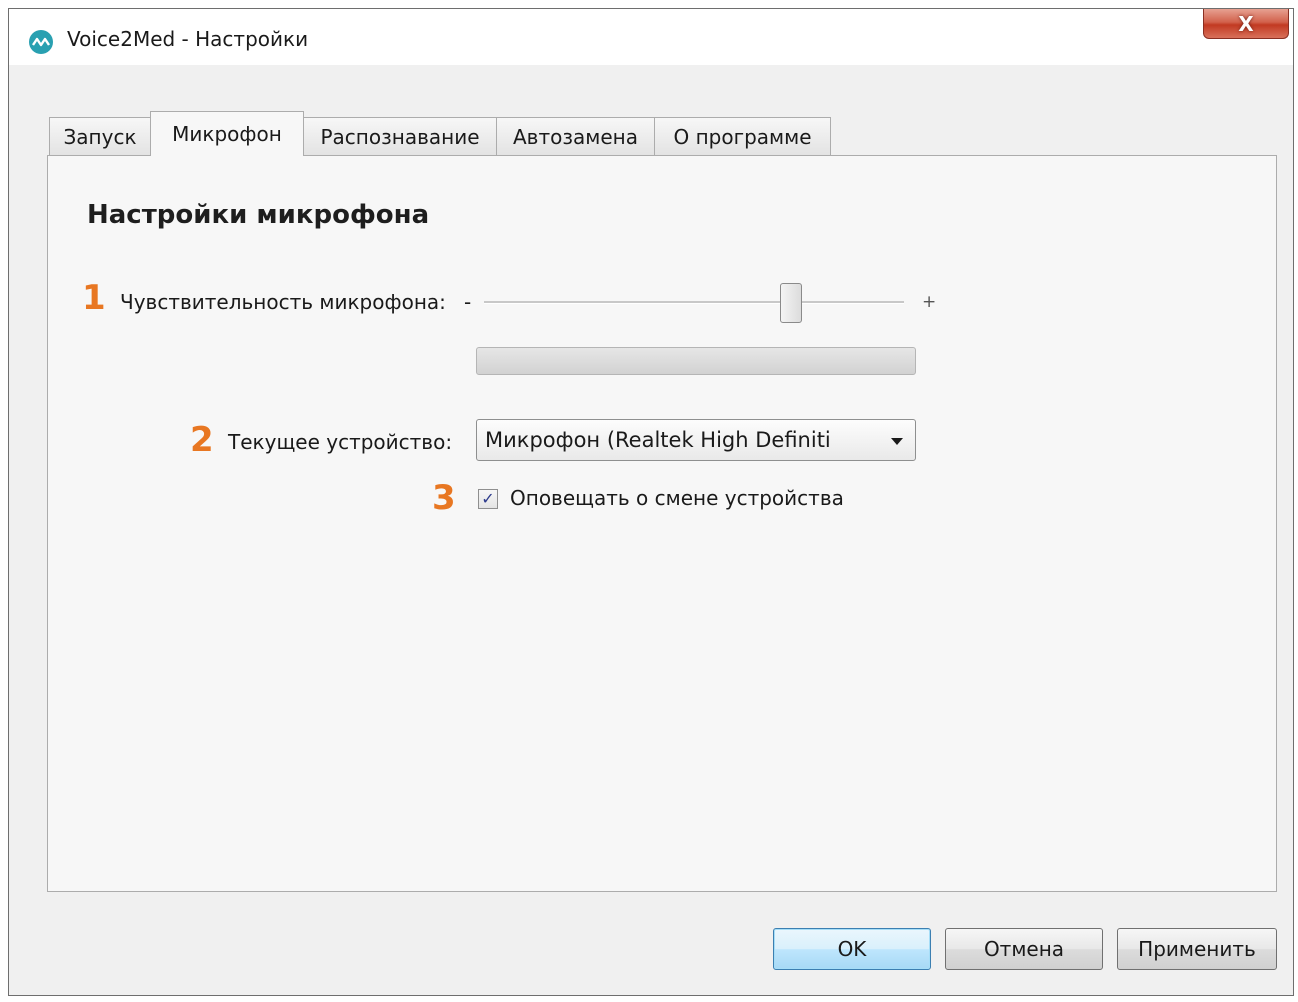 The image size is (1298, 1002). Describe the element at coordinates (340, 442) in the screenshot. I see `device-label: Текущее устройство:` at that location.